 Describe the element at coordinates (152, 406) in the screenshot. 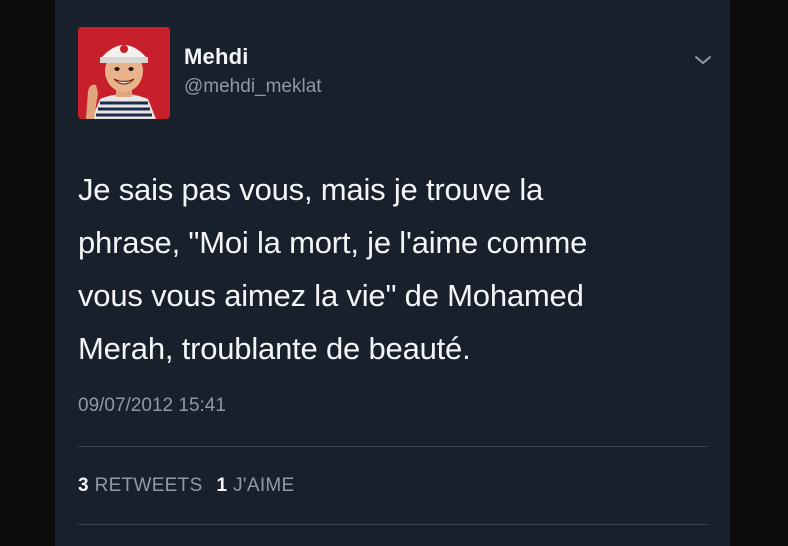

I see `tweet-timestamp: 09/07/2012 15:41` at that location.